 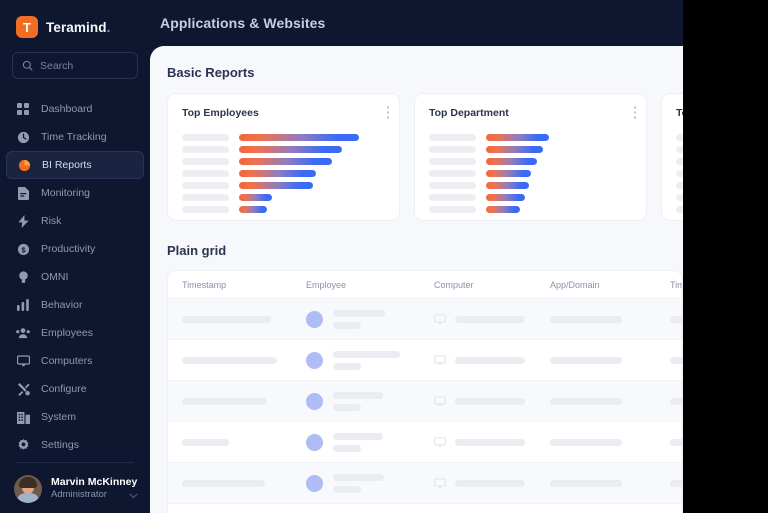 What do you see at coordinates (75, 193) in the screenshot?
I see `sidebar-item-monitoring: Monitoring` at bounding box center [75, 193].